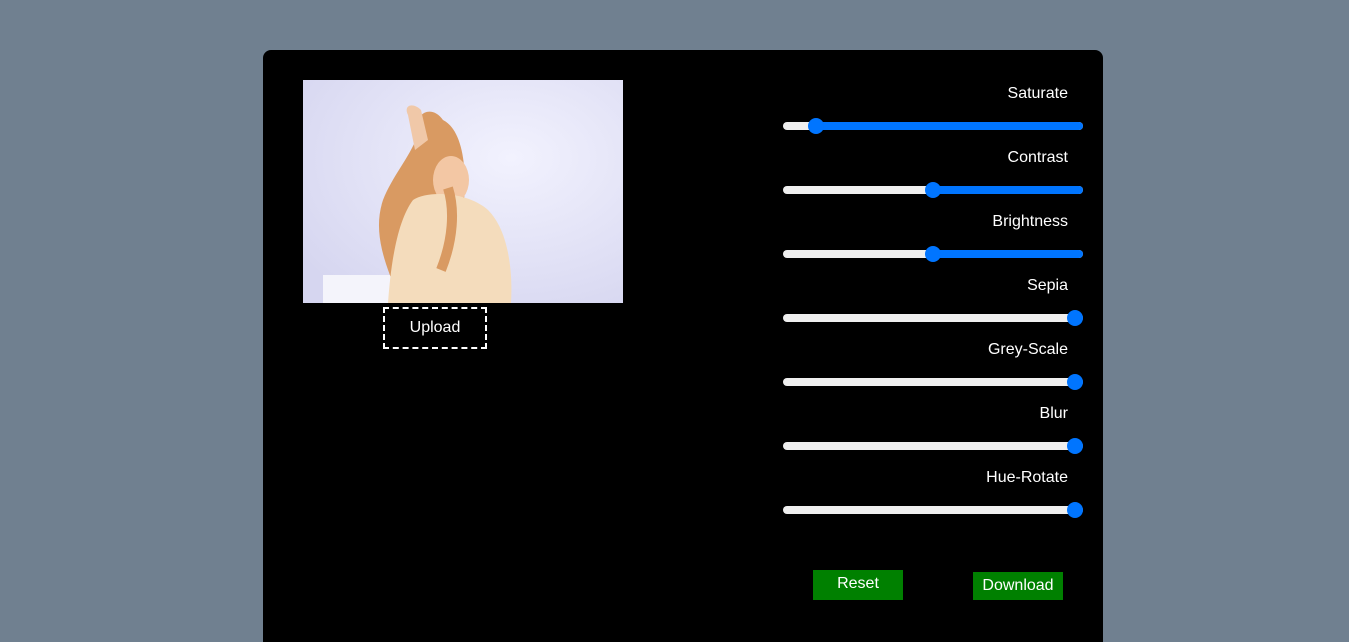  I want to click on slider-label-blur: Blur, so click(1053, 413).